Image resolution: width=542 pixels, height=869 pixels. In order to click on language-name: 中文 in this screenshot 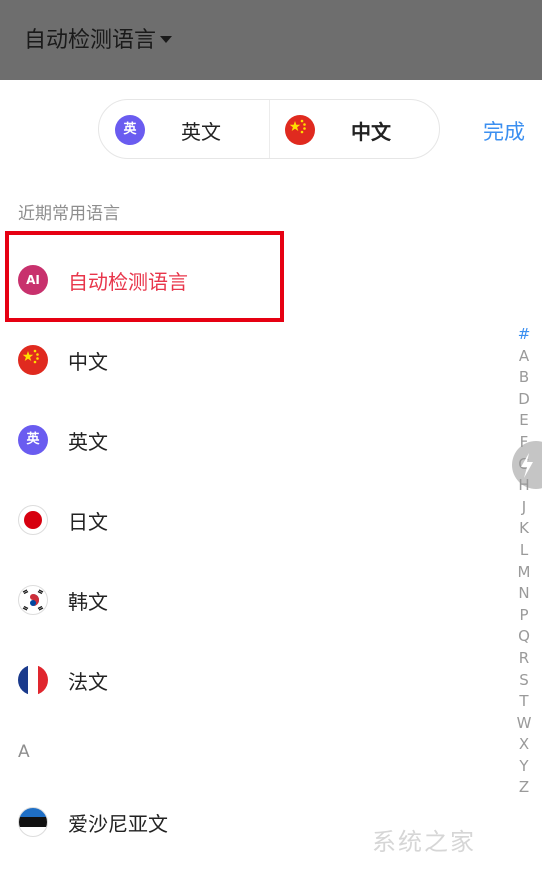, I will do `click(88, 362)`.